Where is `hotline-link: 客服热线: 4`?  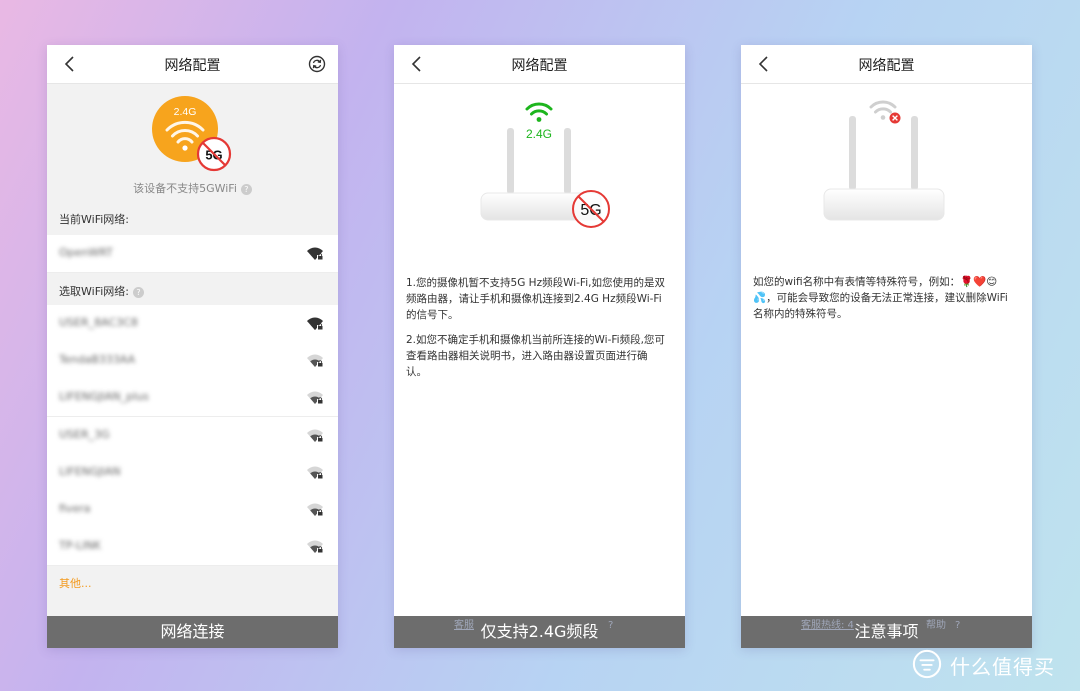 hotline-link: 客服热线: 4 is located at coordinates (827, 626).